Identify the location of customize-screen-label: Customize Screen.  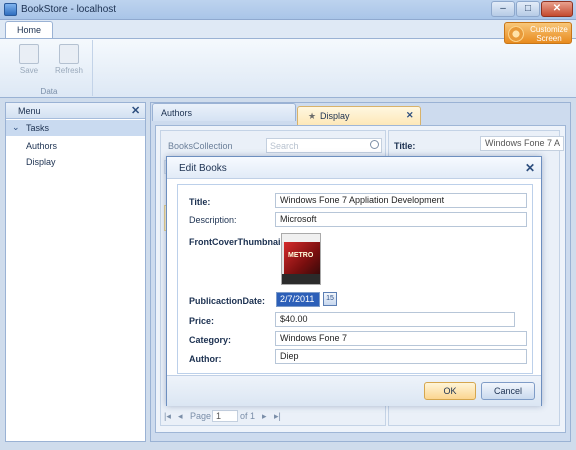
(549, 34).